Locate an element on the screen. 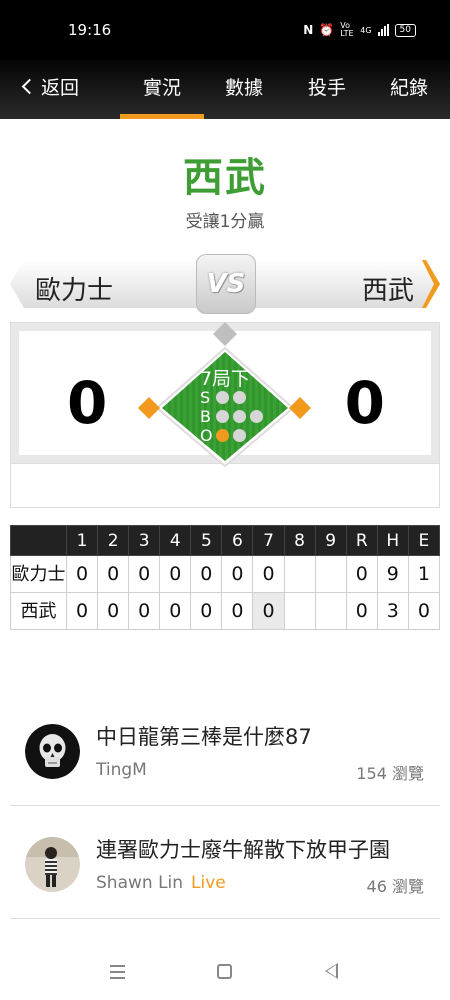 The image size is (450, 1000). post-title: 中日龍第三棒是什麼87 is located at coordinates (204, 736).